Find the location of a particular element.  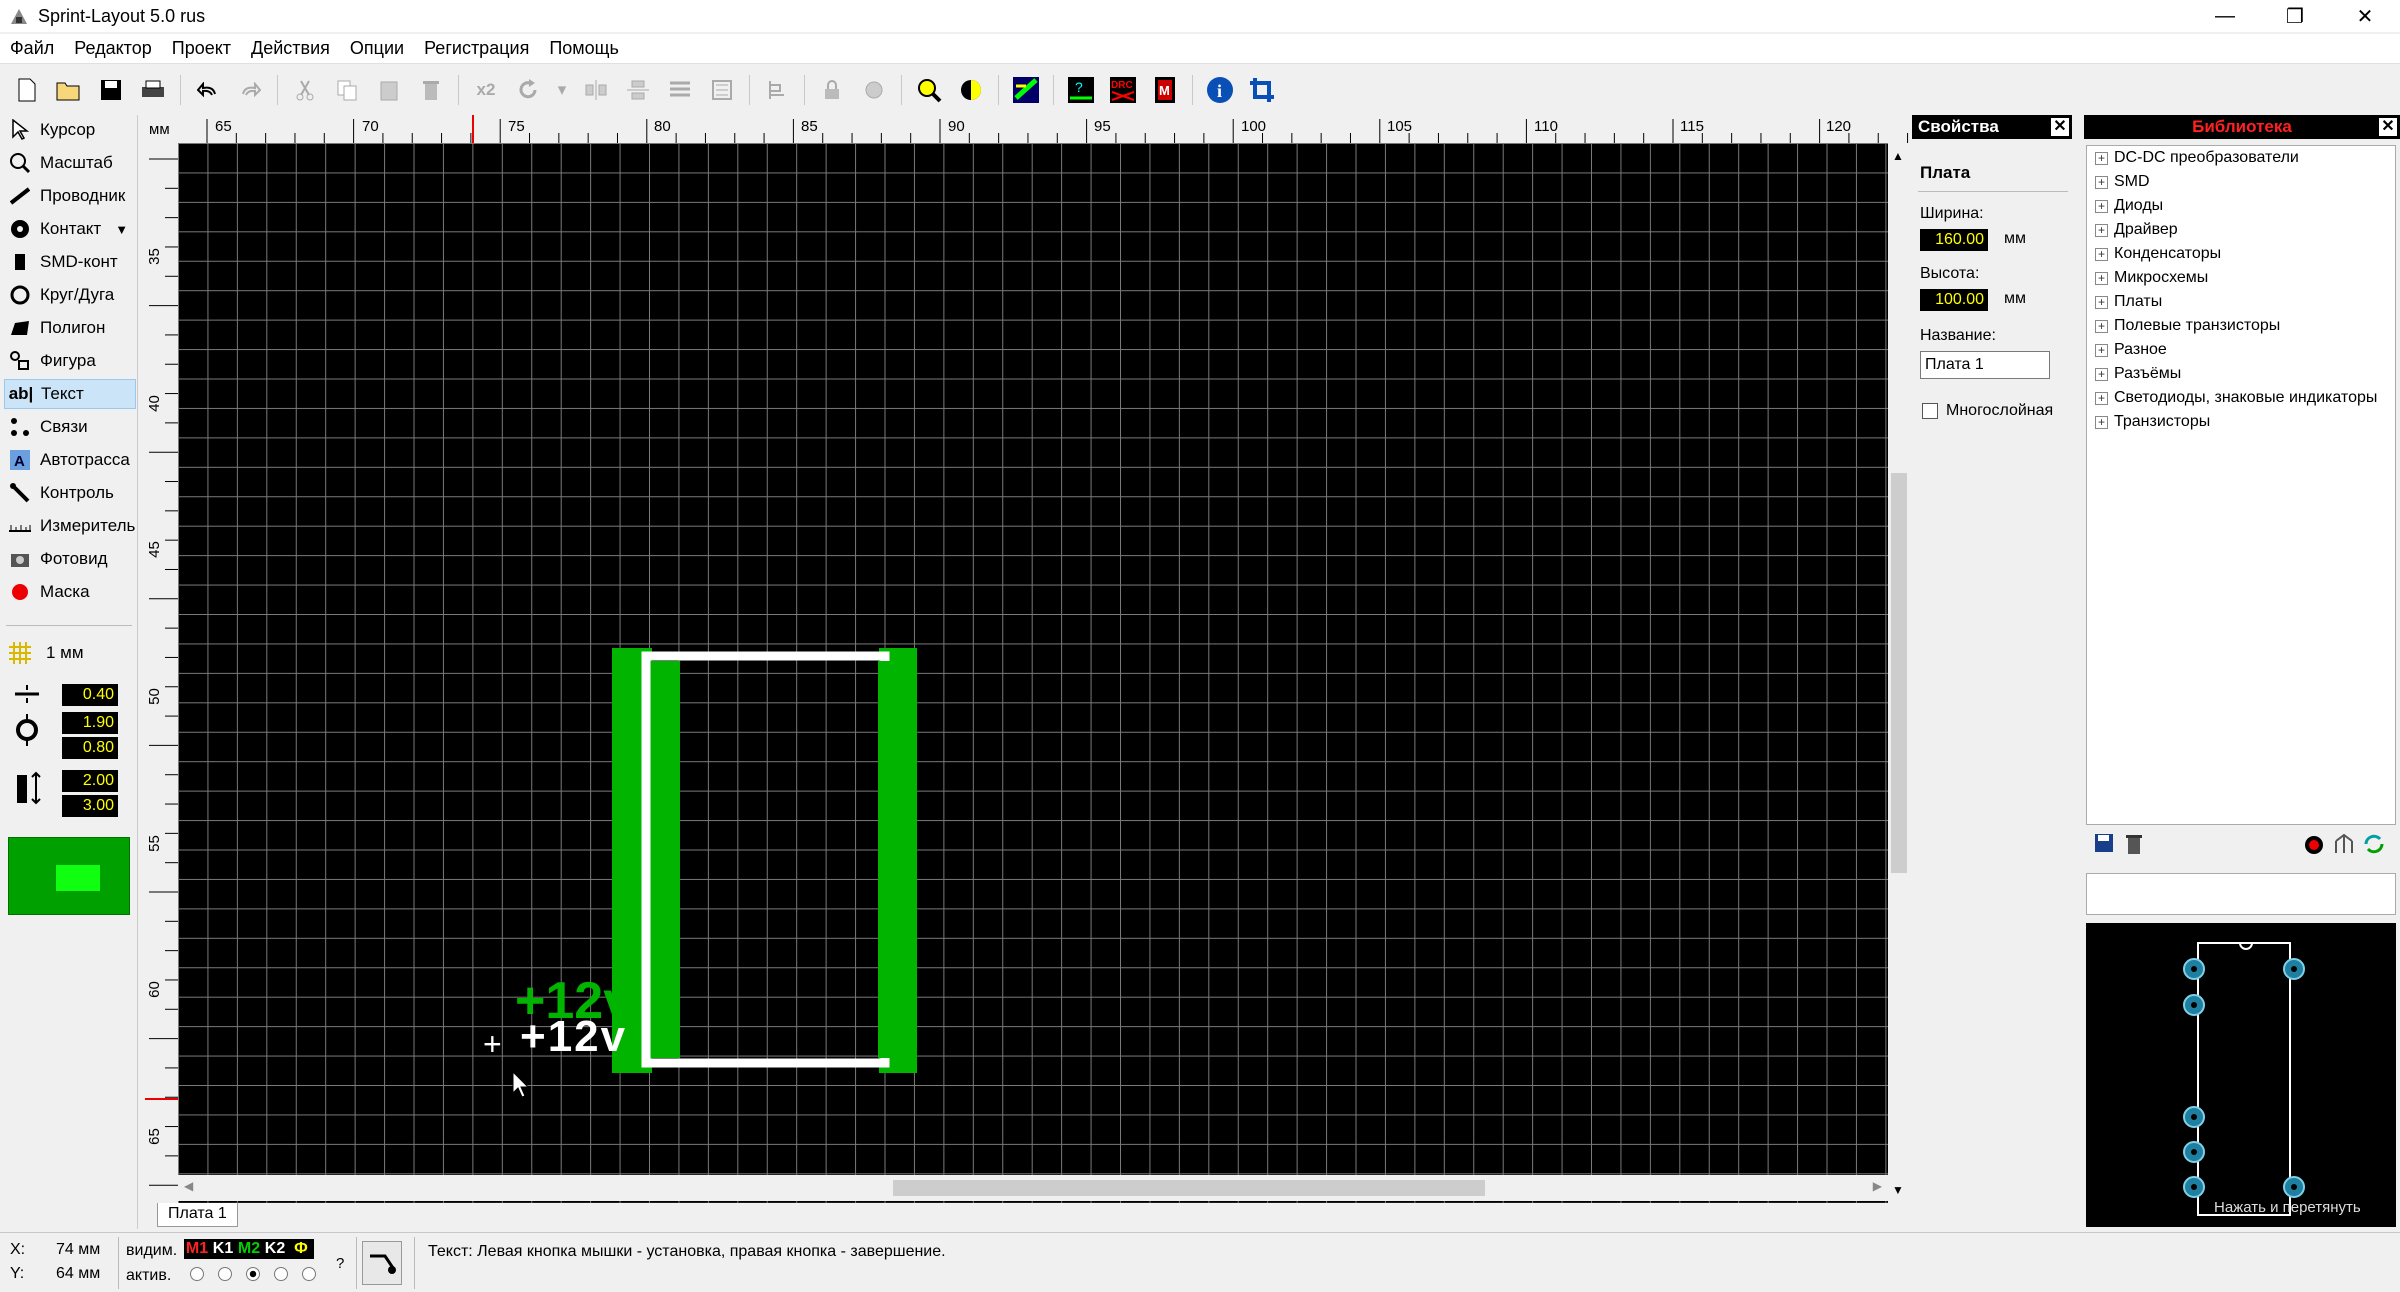

transparency-icon is located at coordinates (971, 90).